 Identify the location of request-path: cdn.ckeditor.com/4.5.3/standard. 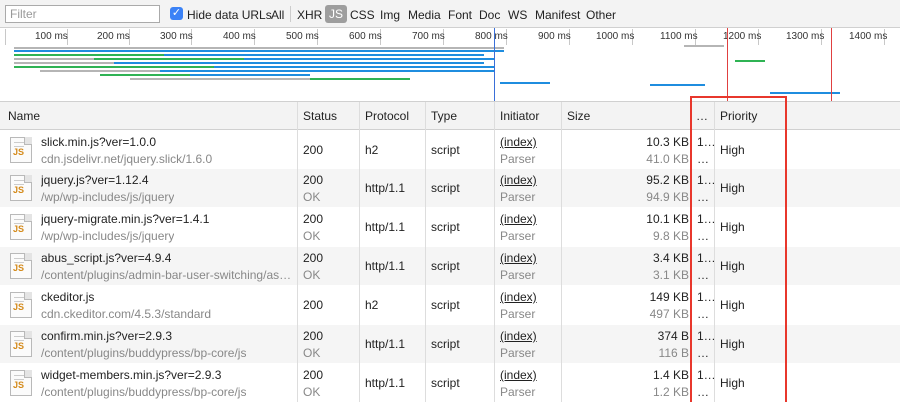
(126, 314).